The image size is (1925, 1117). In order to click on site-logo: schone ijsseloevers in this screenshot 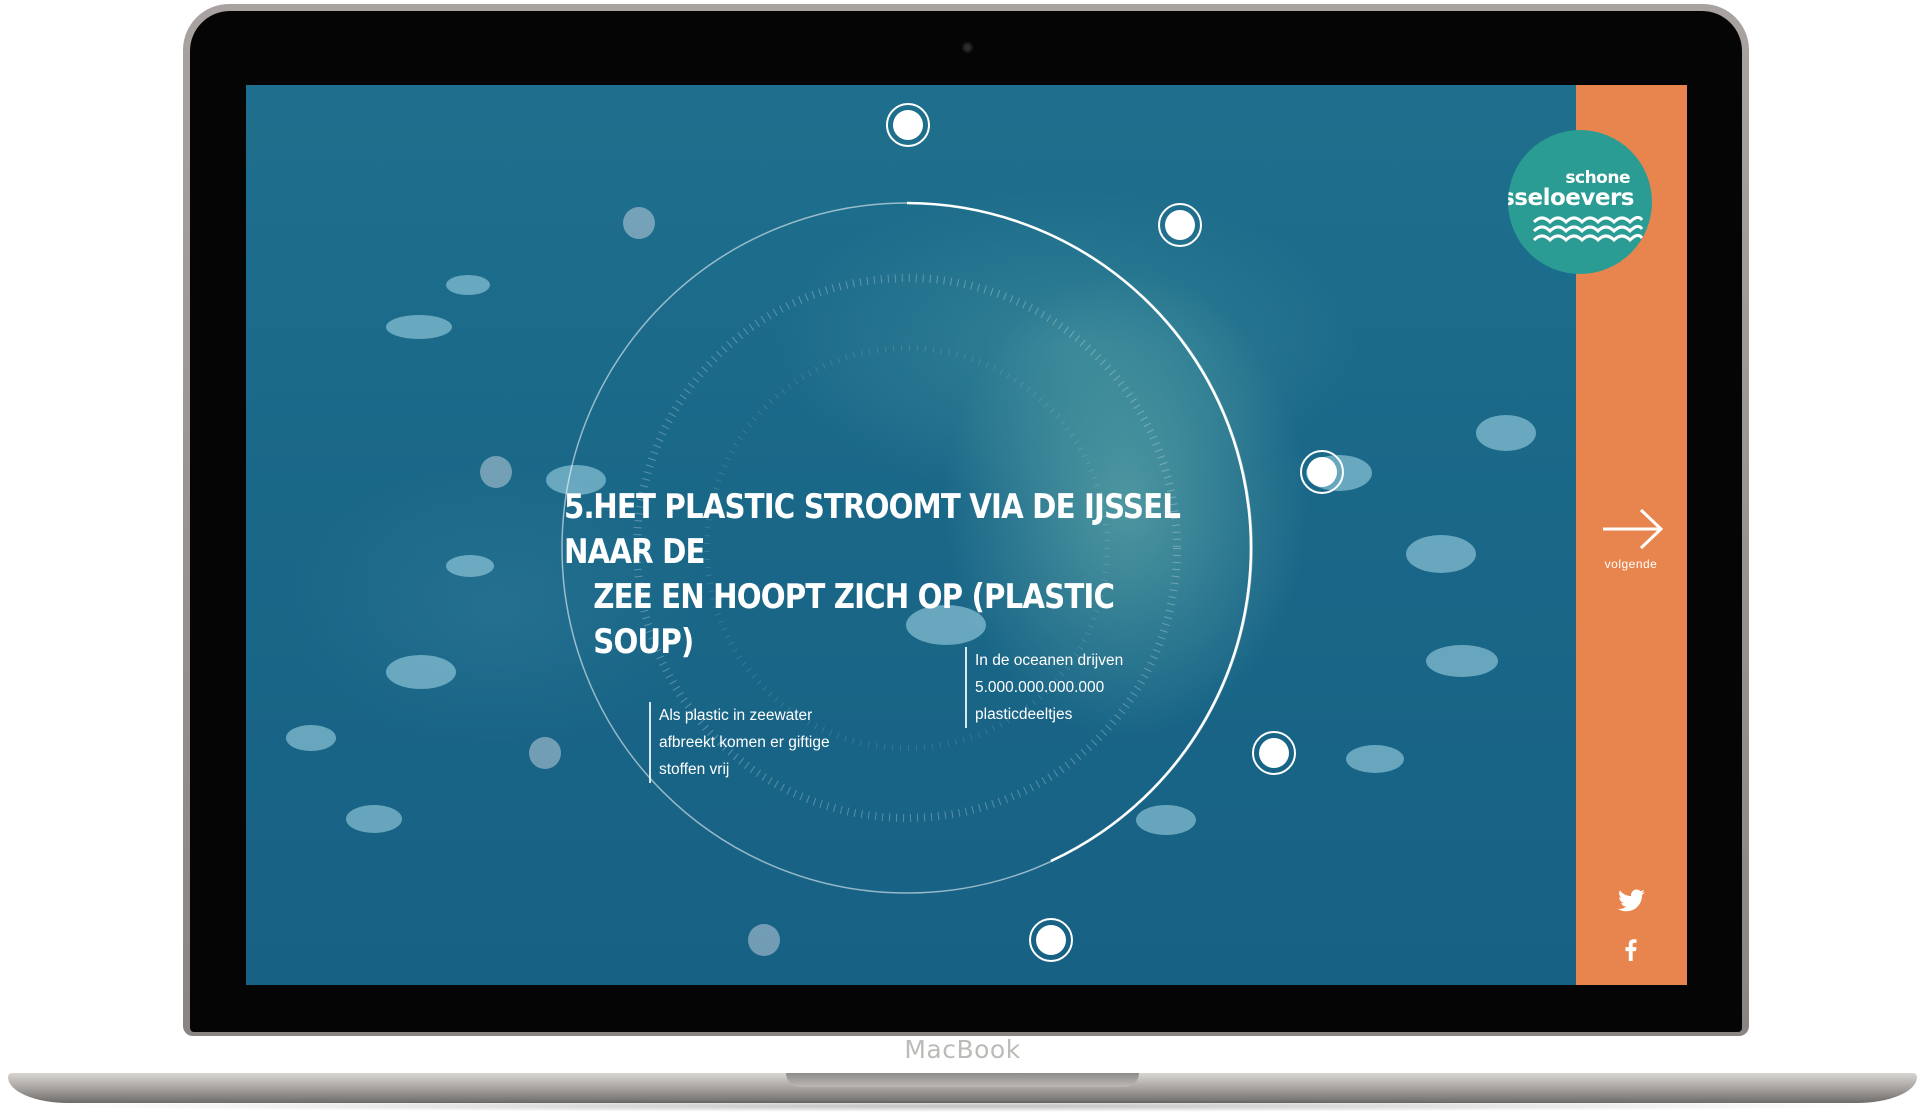, I will do `click(1580, 202)`.